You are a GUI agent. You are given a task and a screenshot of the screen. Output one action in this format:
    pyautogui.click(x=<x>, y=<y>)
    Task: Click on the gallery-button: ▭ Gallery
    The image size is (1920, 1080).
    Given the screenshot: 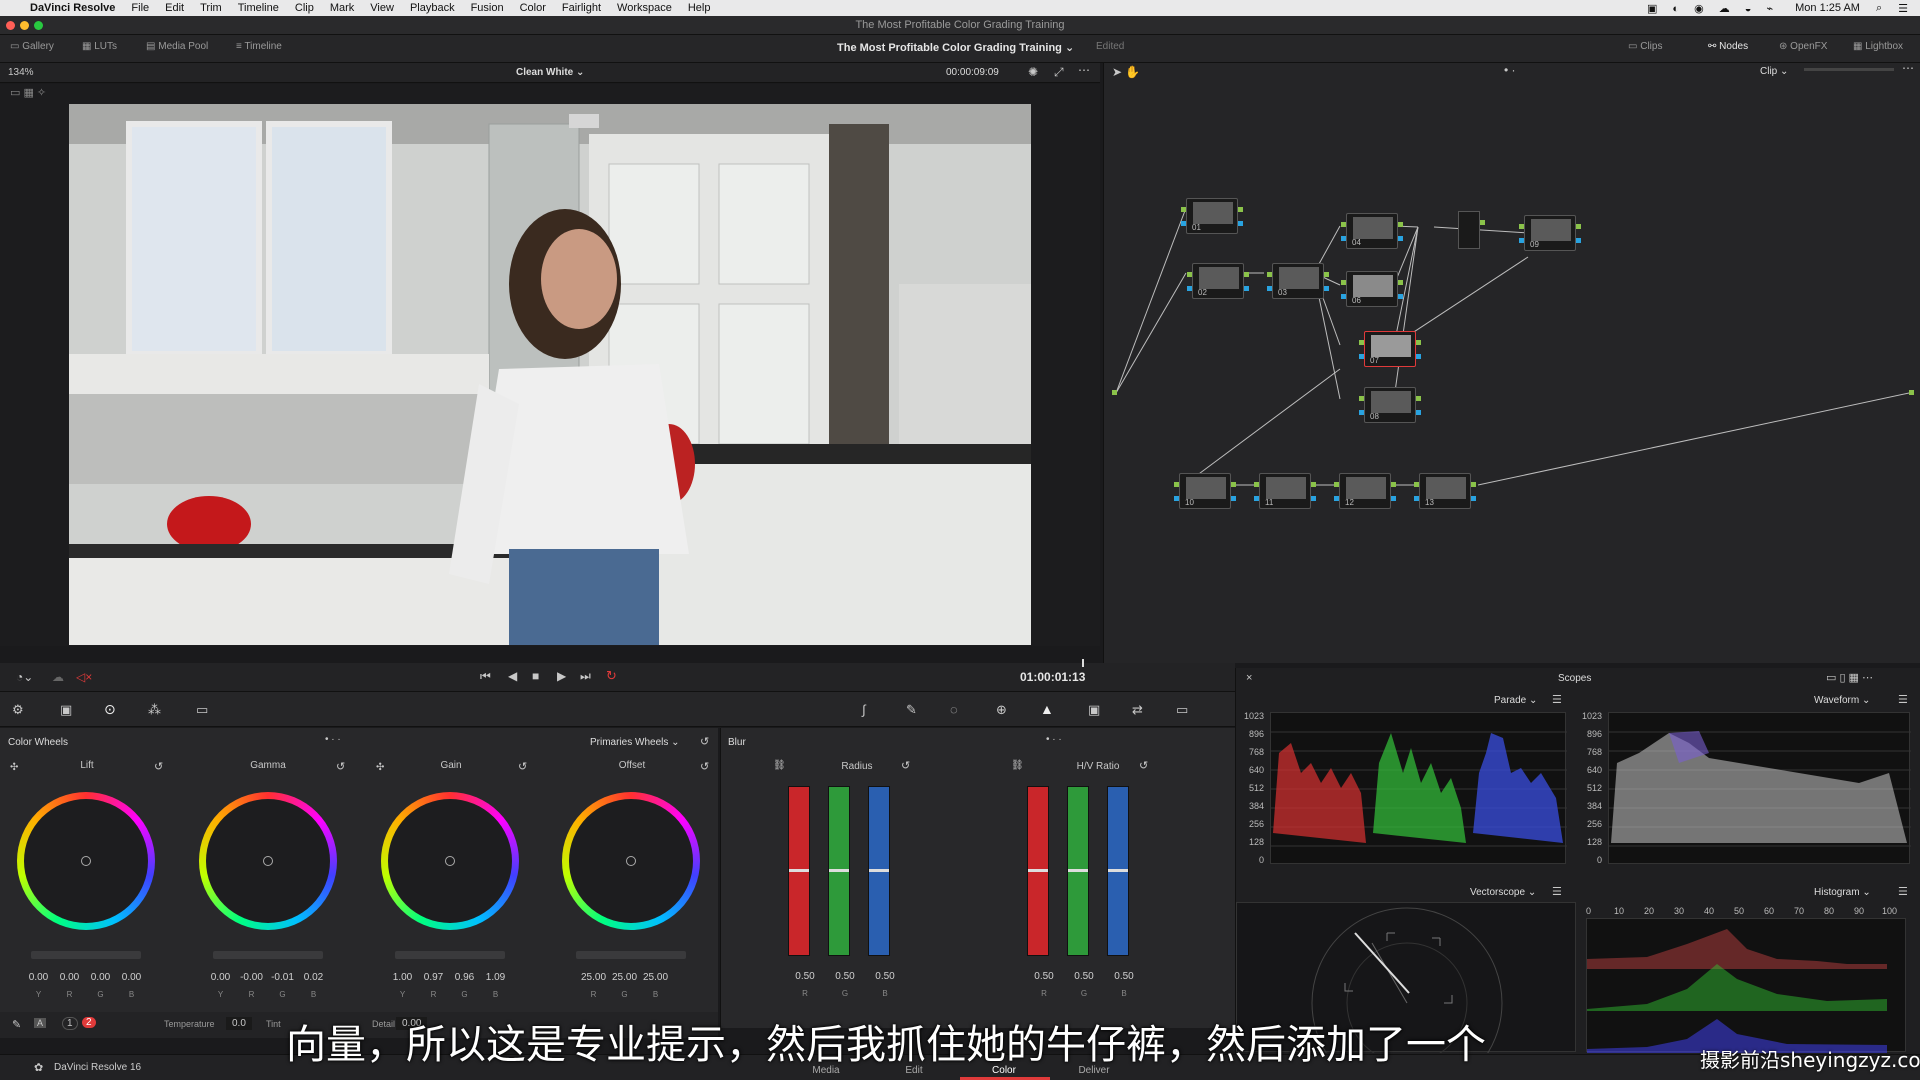 What is the action you would take?
    pyautogui.click(x=32, y=46)
    